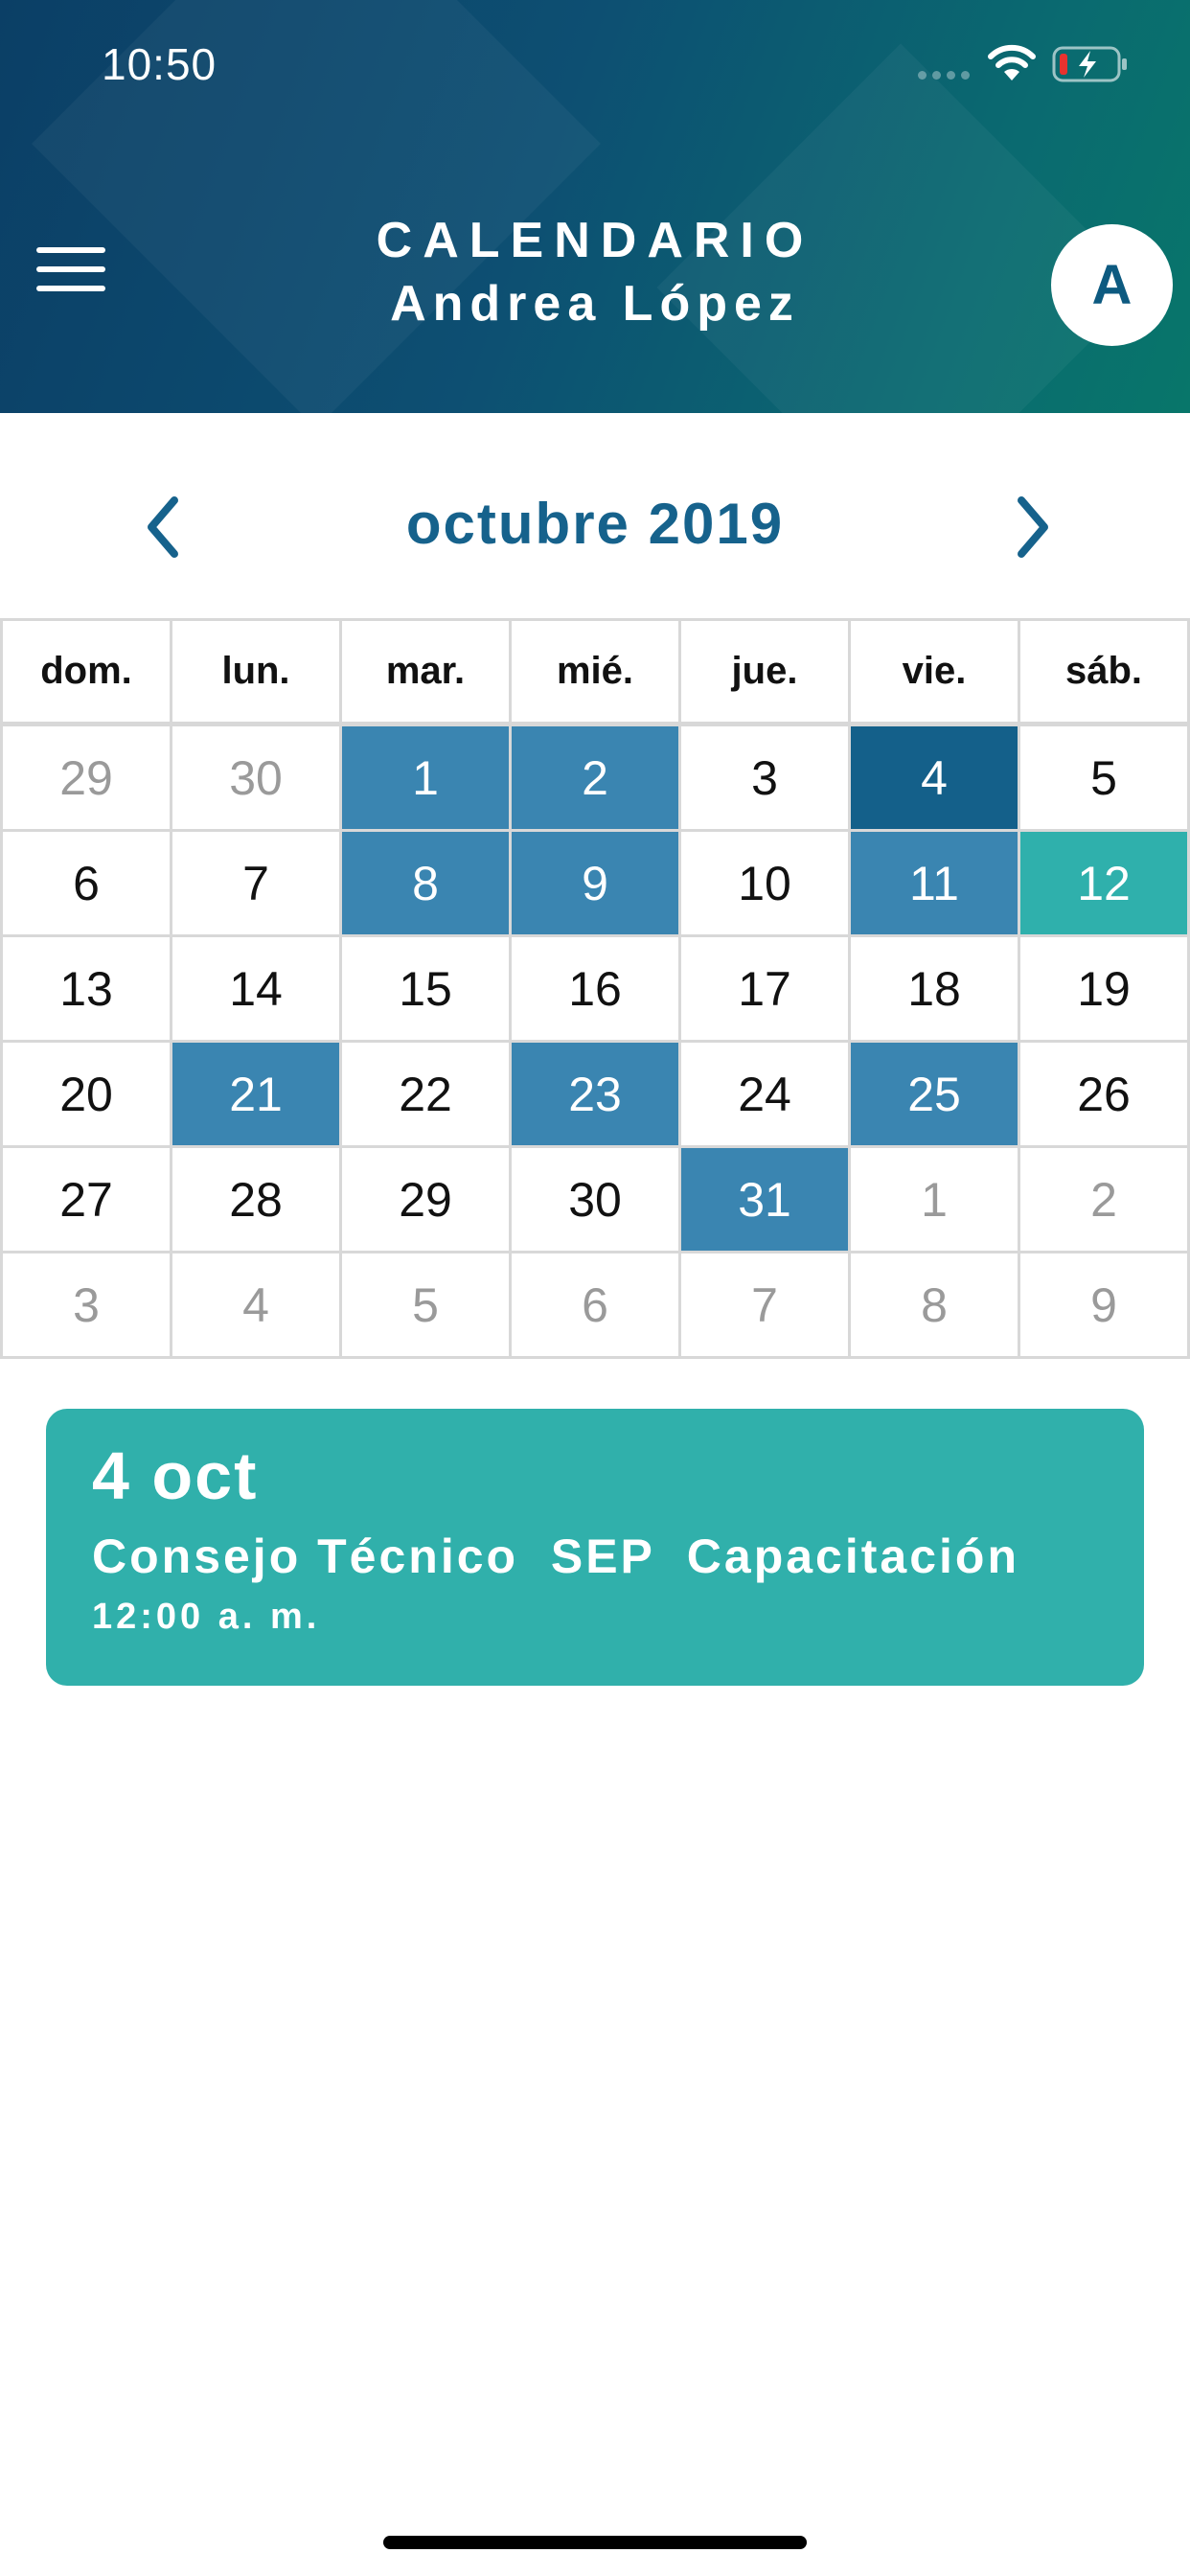  Describe the element at coordinates (257, 1201) in the screenshot. I see `calendar-day: 28` at that location.